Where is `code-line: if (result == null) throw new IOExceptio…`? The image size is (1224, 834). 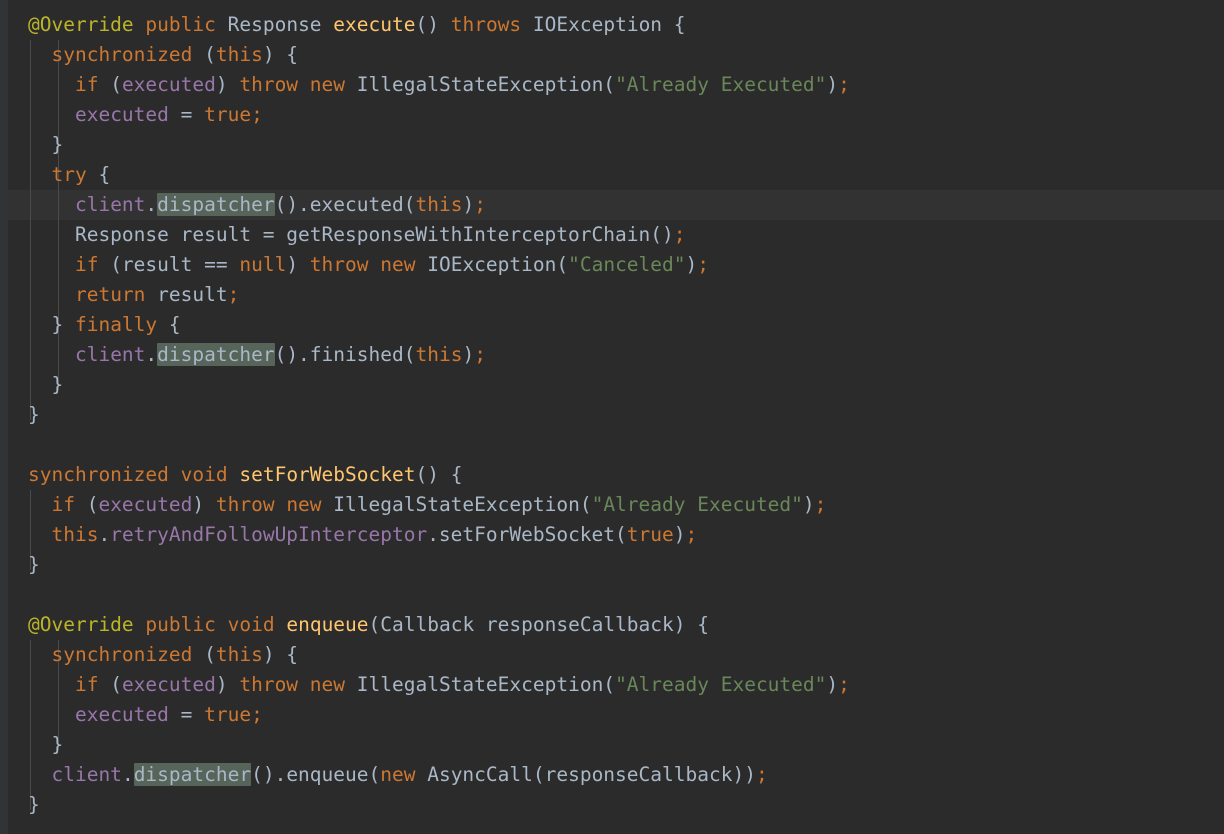
code-line: if (result == null) throw new IOExceptio… is located at coordinates (368, 265).